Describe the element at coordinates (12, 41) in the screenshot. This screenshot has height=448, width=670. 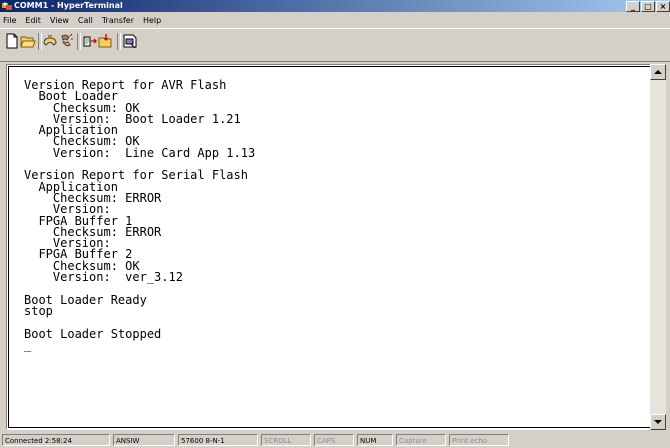
I see `new-connection-icon` at that location.